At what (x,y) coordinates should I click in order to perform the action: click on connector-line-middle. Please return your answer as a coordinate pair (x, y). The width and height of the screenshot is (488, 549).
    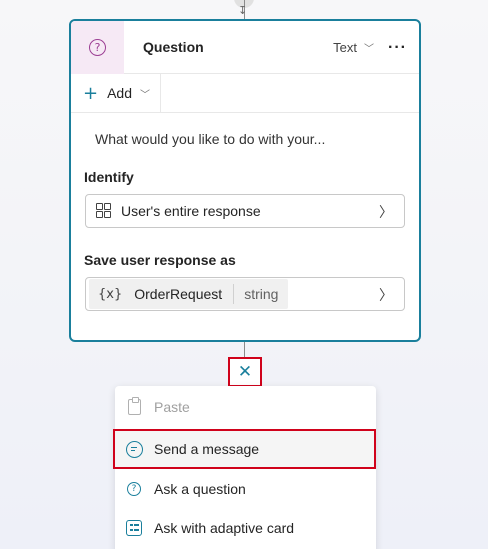
    Looking at the image, I should click on (244, 350).